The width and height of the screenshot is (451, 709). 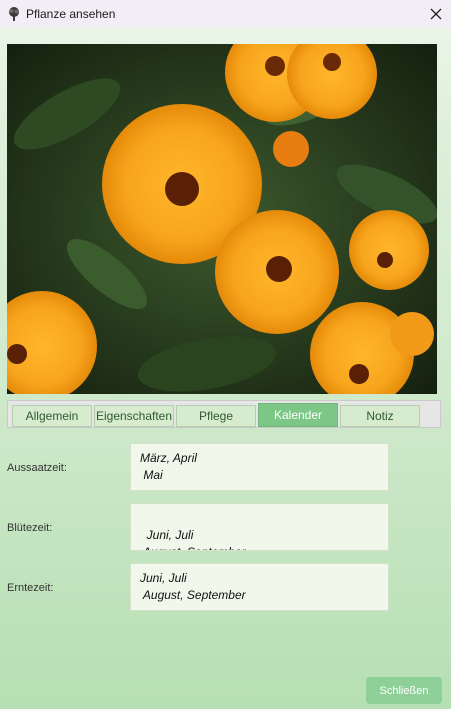 I want to click on close-icon, so click(x=436, y=14).